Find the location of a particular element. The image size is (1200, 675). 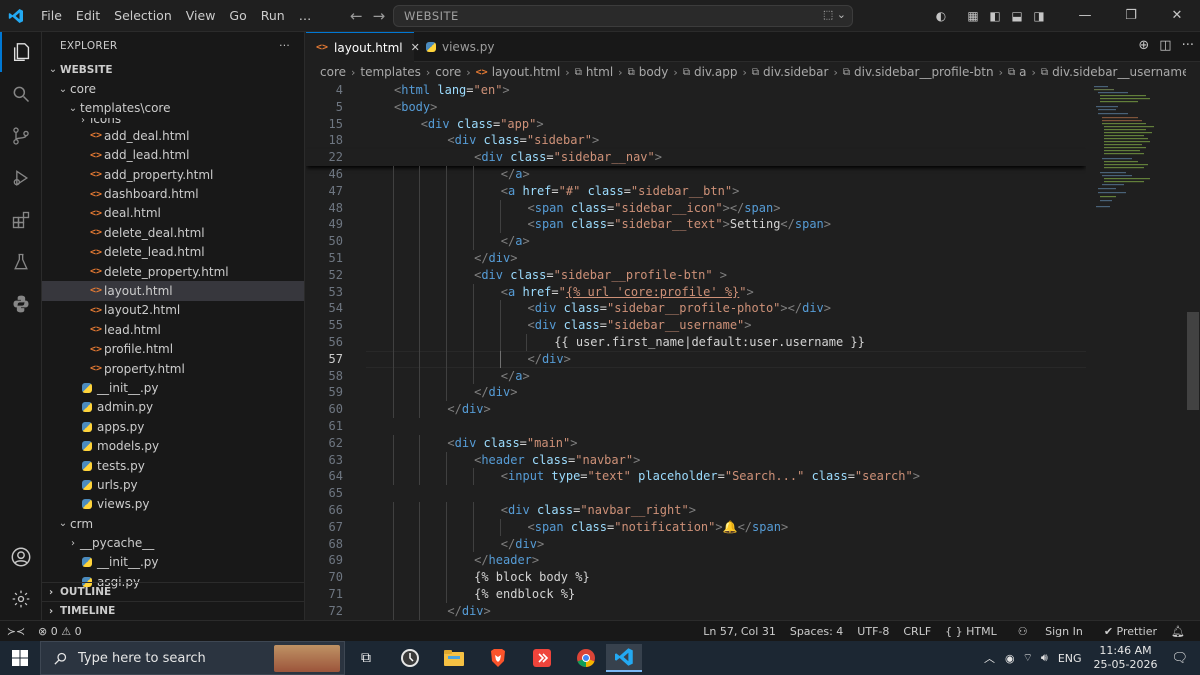

editor-scrollbar is located at coordinates (1193, 351).